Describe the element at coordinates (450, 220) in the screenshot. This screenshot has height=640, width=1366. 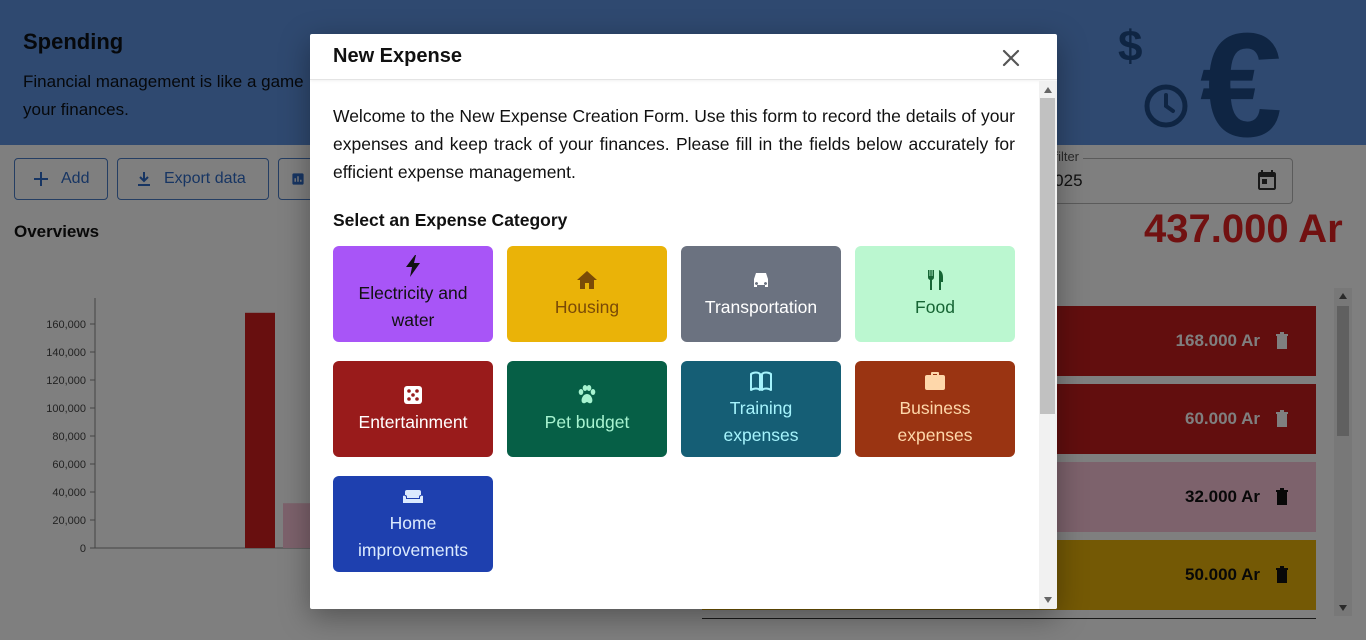
I see `category-section-title: Select an Expense Category` at that location.